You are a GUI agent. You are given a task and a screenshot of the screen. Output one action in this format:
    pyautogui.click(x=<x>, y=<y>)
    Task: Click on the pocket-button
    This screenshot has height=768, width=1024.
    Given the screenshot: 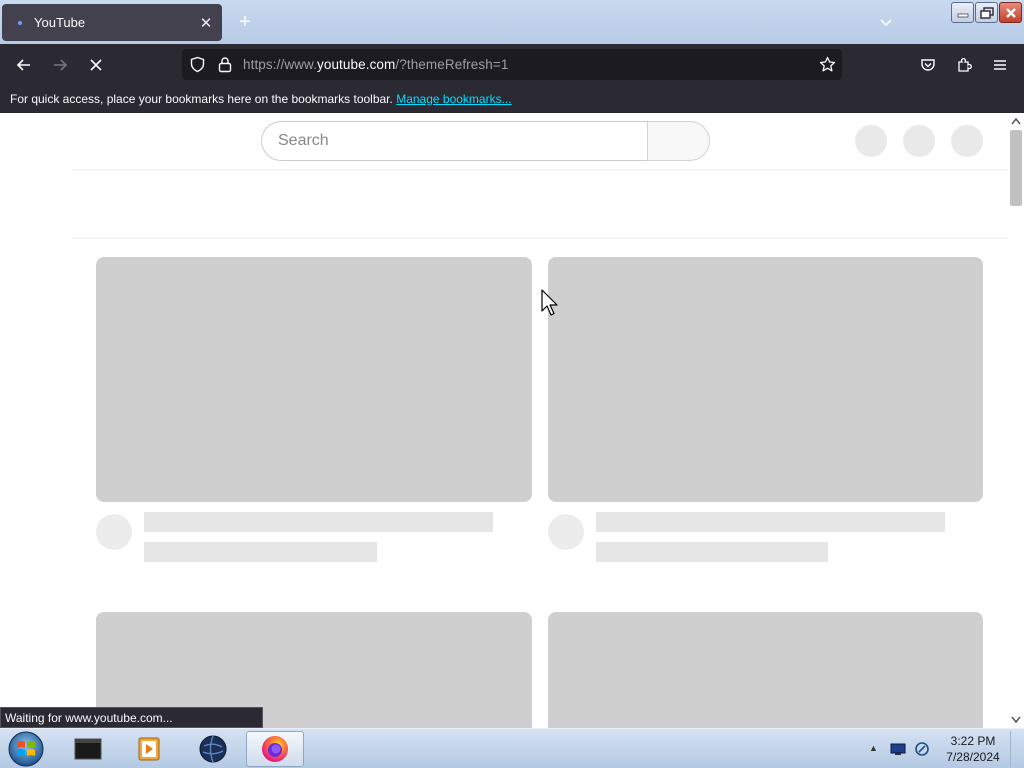 What is the action you would take?
    pyautogui.click(x=928, y=65)
    